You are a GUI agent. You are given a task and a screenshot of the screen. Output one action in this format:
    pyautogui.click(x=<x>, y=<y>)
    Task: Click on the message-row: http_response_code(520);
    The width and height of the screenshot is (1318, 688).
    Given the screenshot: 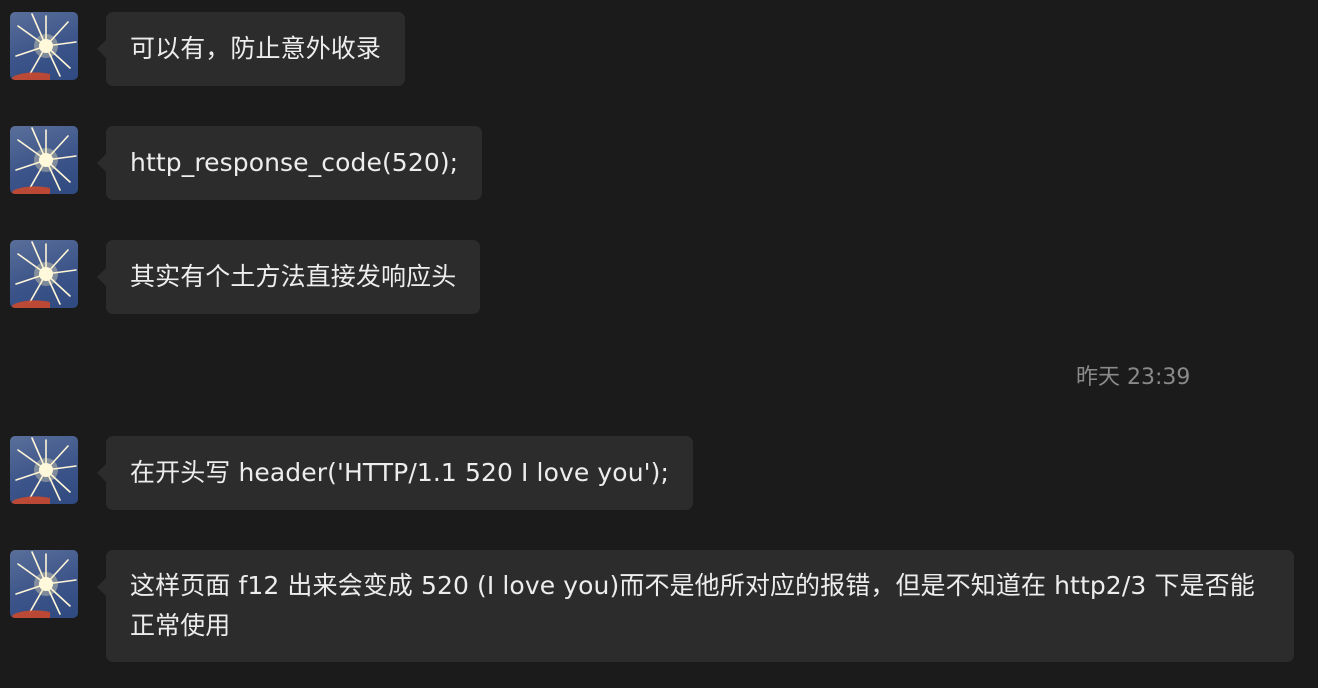 What is the action you would take?
    pyautogui.click(x=246, y=163)
    